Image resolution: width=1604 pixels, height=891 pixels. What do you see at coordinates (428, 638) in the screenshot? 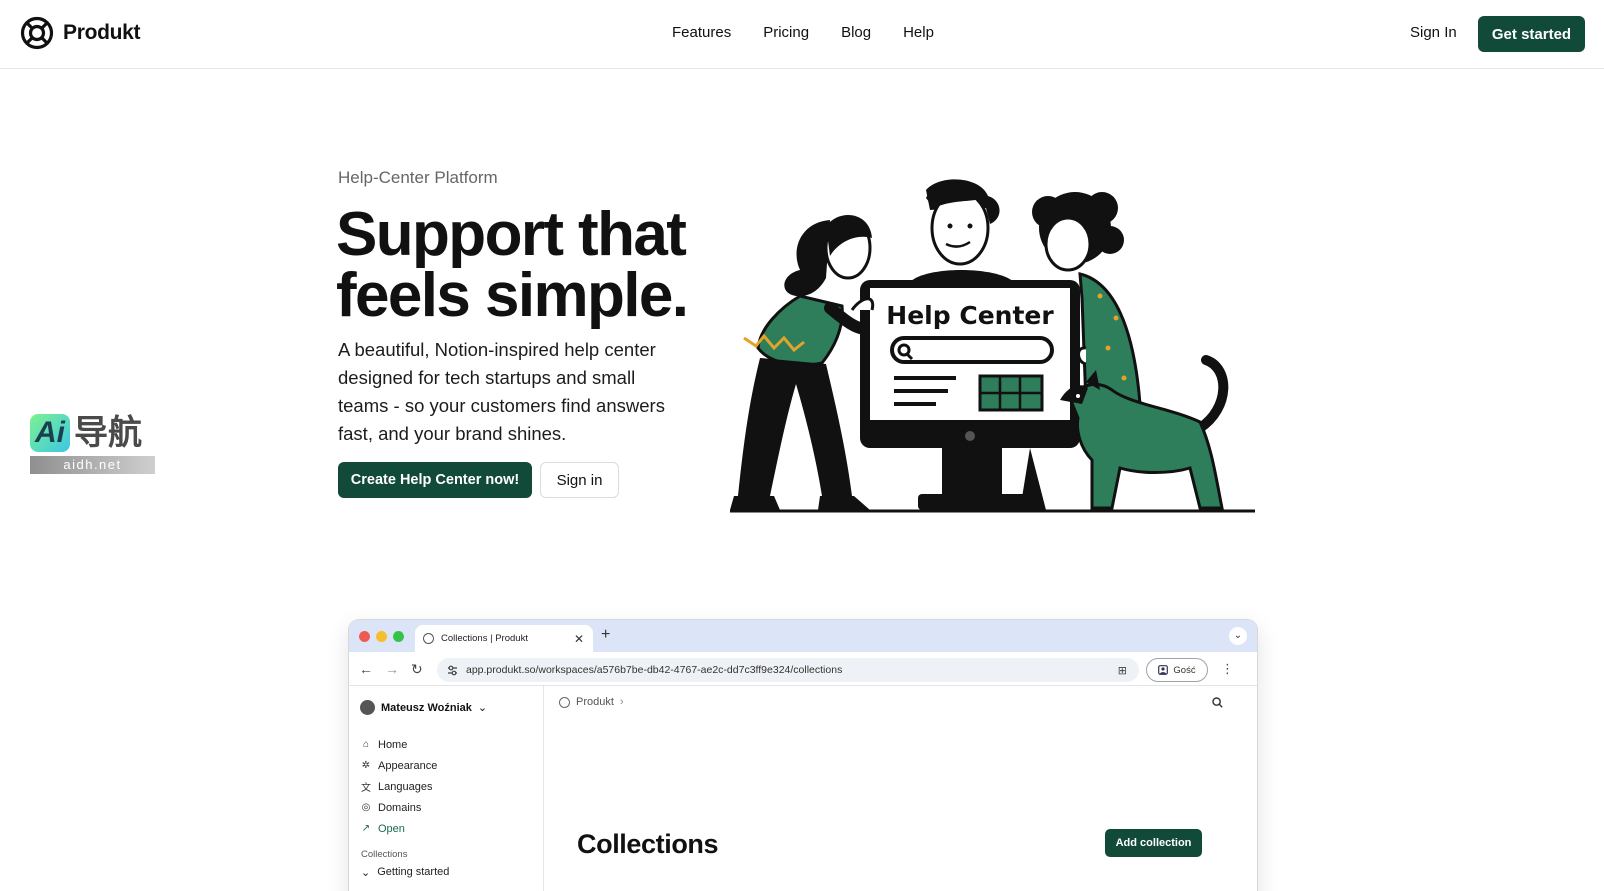
I see `tab-favicon-icon` at bounding box center [428, 638].